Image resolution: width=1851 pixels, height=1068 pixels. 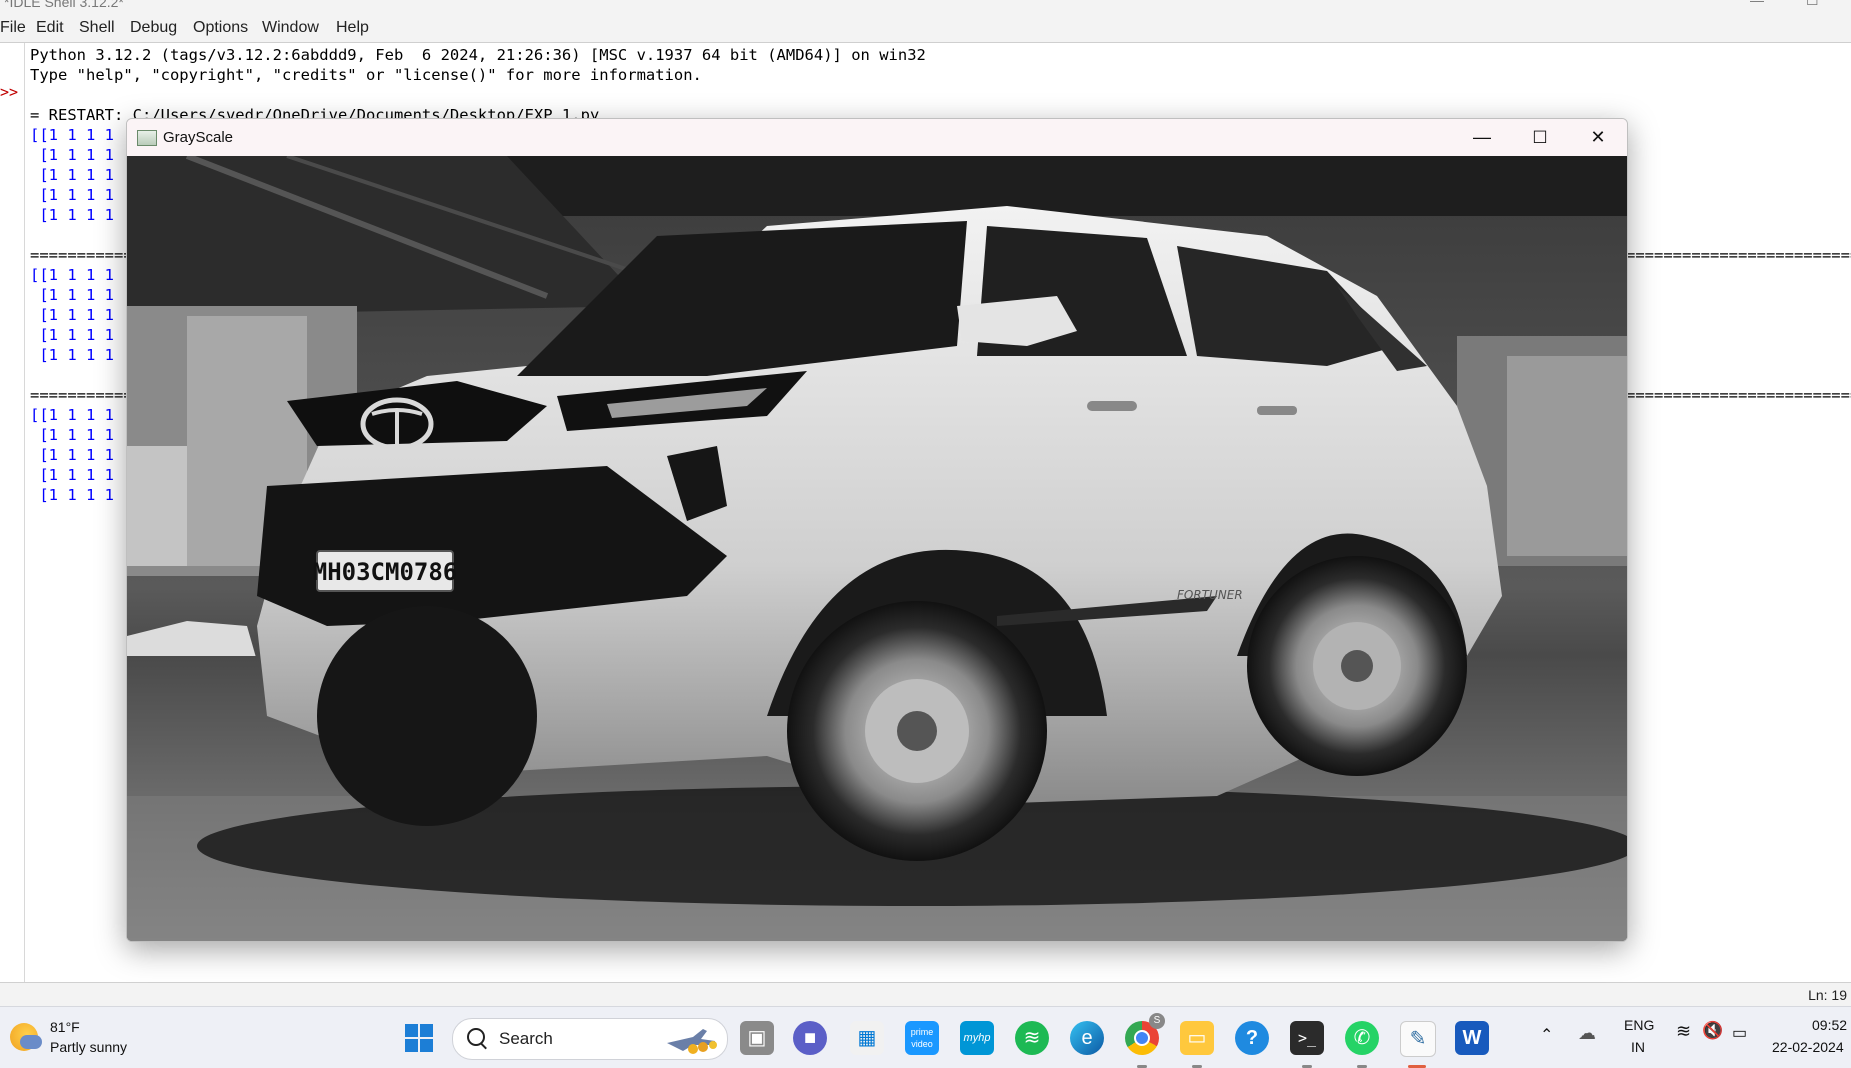 What do you see at coordinates (692, 1041) in the screenshot?
I see `search-highlight-icon` at bounding box center [692, 1041].